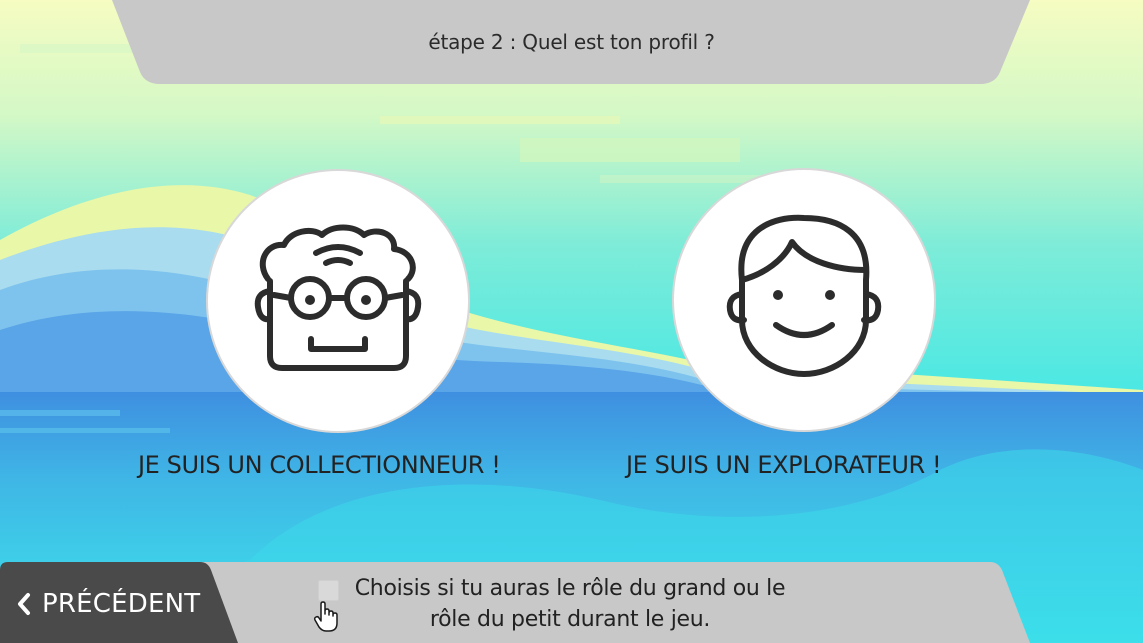  I want to click on boy-face-icon, so click(804, 295).